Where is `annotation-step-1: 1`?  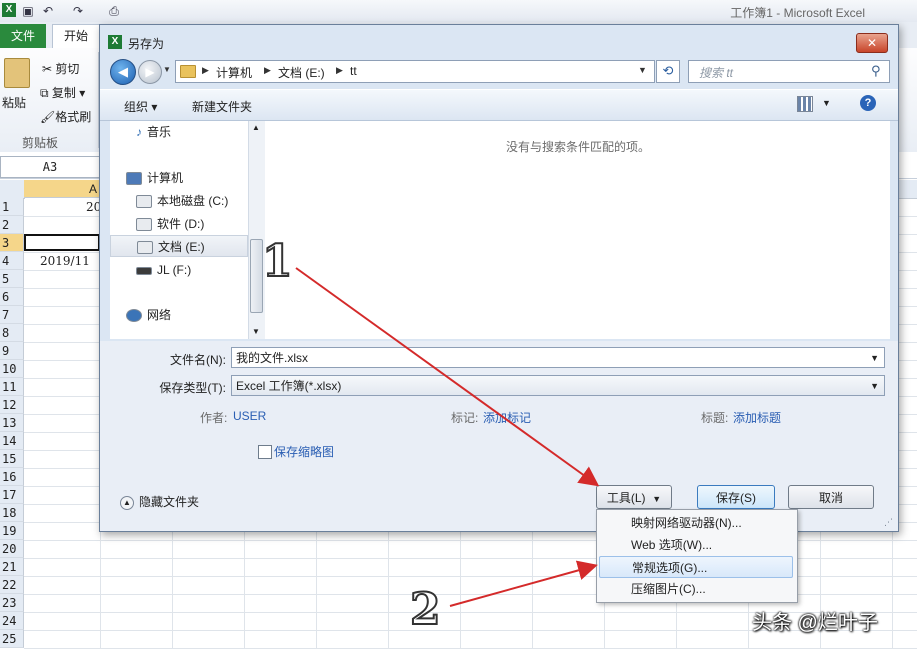 annotation-step-1: 1 is located at coordinates (277, 261).